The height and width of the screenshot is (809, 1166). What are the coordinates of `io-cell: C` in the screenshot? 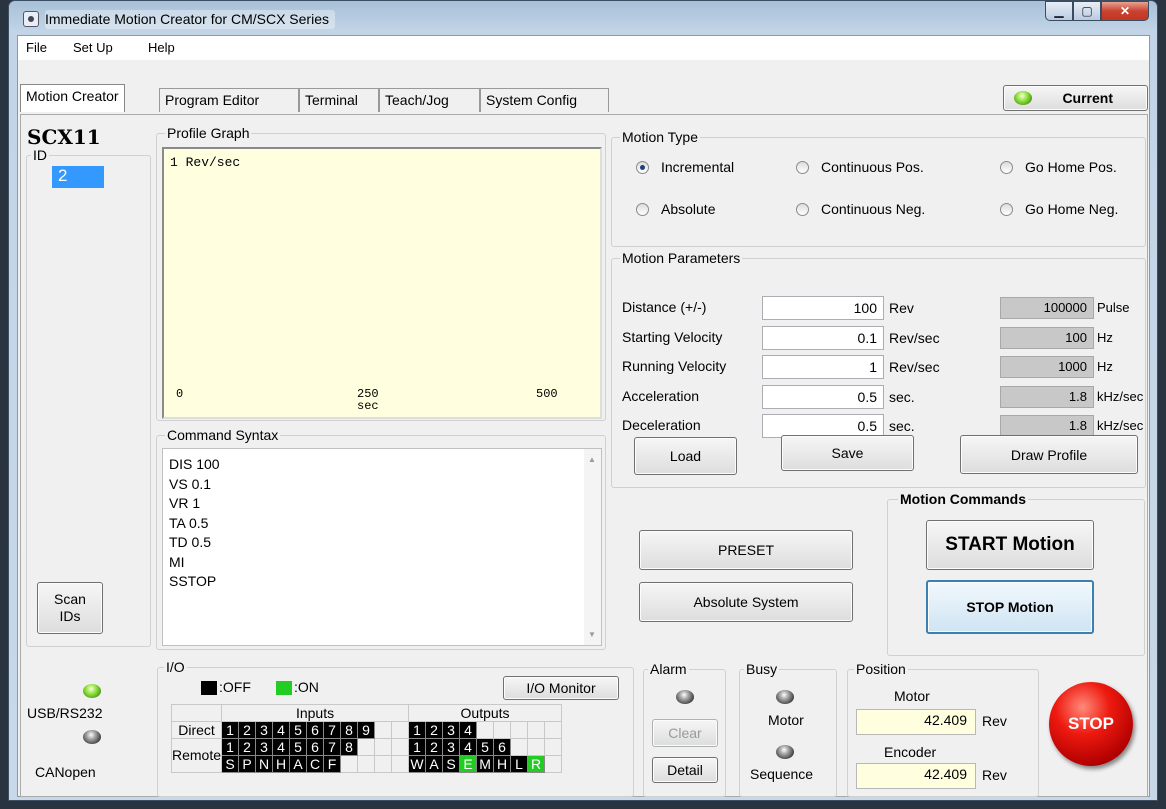 It's located at (315, 764).